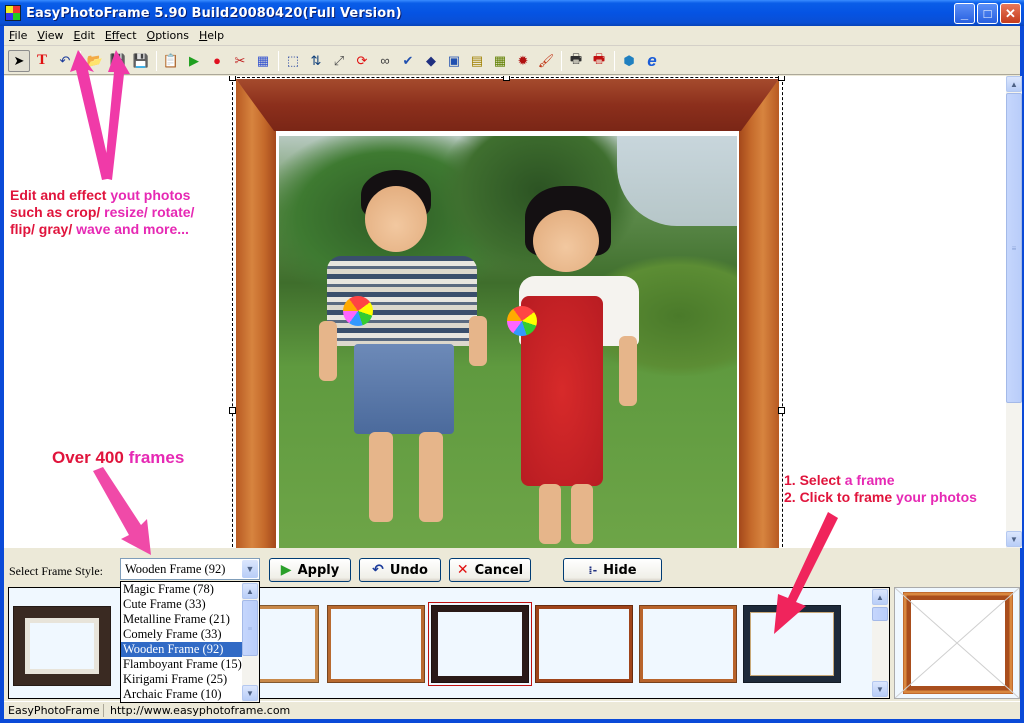 Image resolution: width=1024 pixels, height=723 pixels. I want to click on cancel-button: ✕ Cancel, so click(490, 570).